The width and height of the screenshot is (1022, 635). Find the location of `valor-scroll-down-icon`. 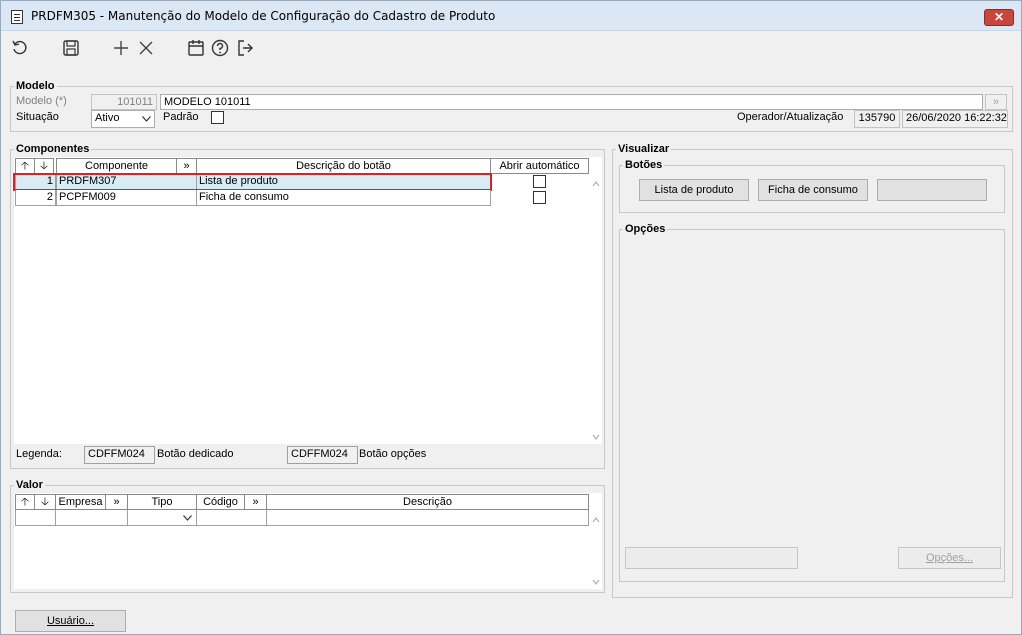

valor-scroll-down-icon is located at coordinates (596, 582).